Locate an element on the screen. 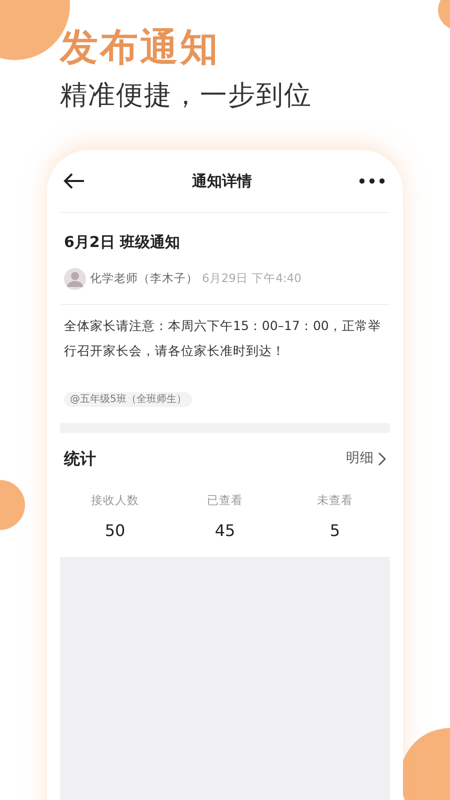  stat-label: 未查看 is located at coordinates (335, 500).